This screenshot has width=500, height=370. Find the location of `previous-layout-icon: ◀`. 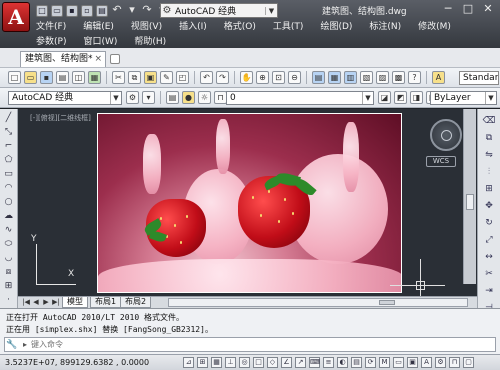

previous-layout-icon: ◀ is located at coordinates (36, 302).